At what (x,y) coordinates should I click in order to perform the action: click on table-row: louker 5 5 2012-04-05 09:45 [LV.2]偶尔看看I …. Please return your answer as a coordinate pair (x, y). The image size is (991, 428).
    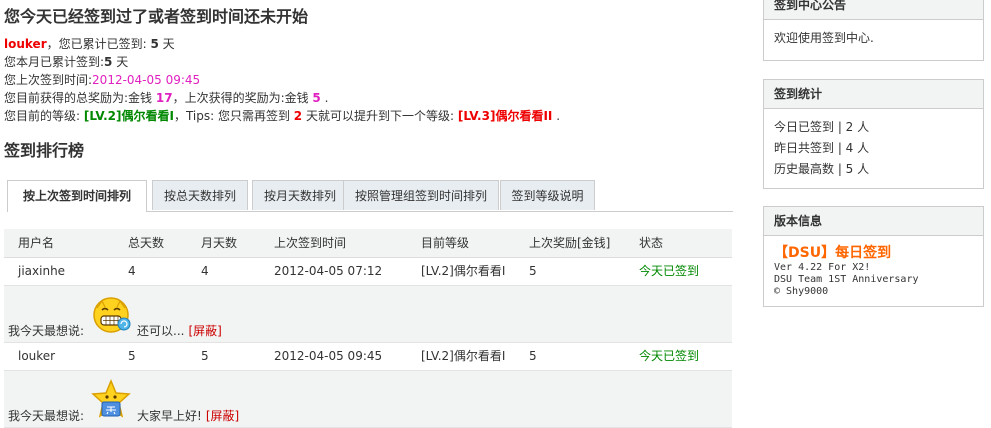
    Looking at the image, I should click on (368, 357).